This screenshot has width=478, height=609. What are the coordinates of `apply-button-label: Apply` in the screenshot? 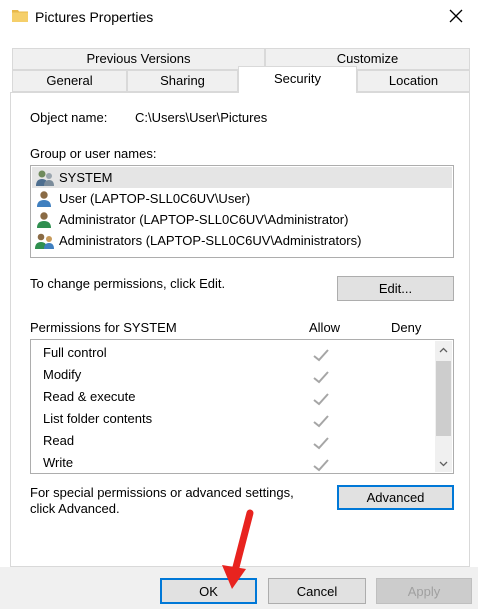 It's located at (424, 591).